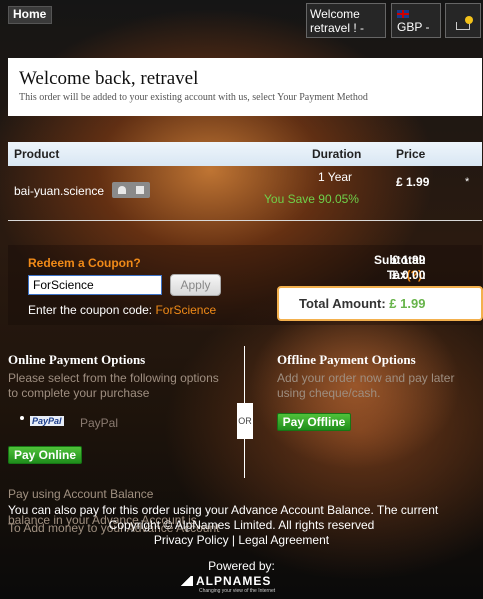 This screenshot has height=599, width=483. Describe the element at coordinates (22, 418) in the screenshot. I see `paypal-radio` at that location.